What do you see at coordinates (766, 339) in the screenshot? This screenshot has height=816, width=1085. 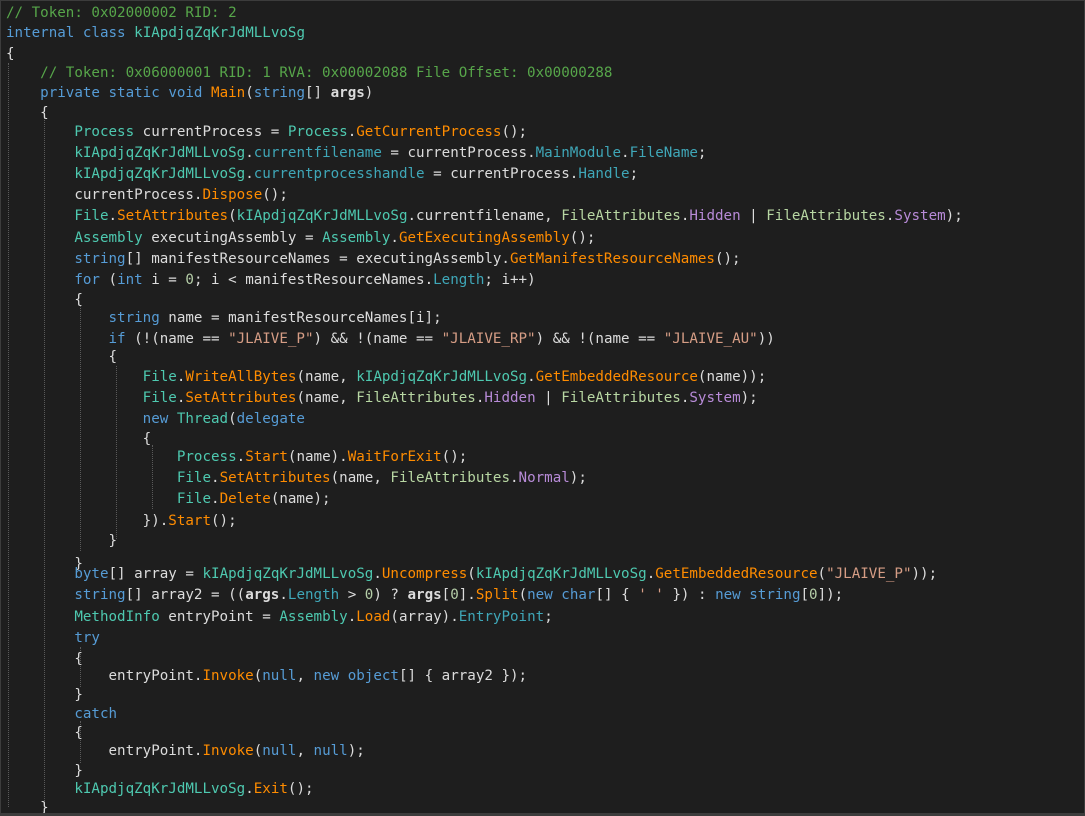 I see `code-token: ))` at bounding box center [766, 339].